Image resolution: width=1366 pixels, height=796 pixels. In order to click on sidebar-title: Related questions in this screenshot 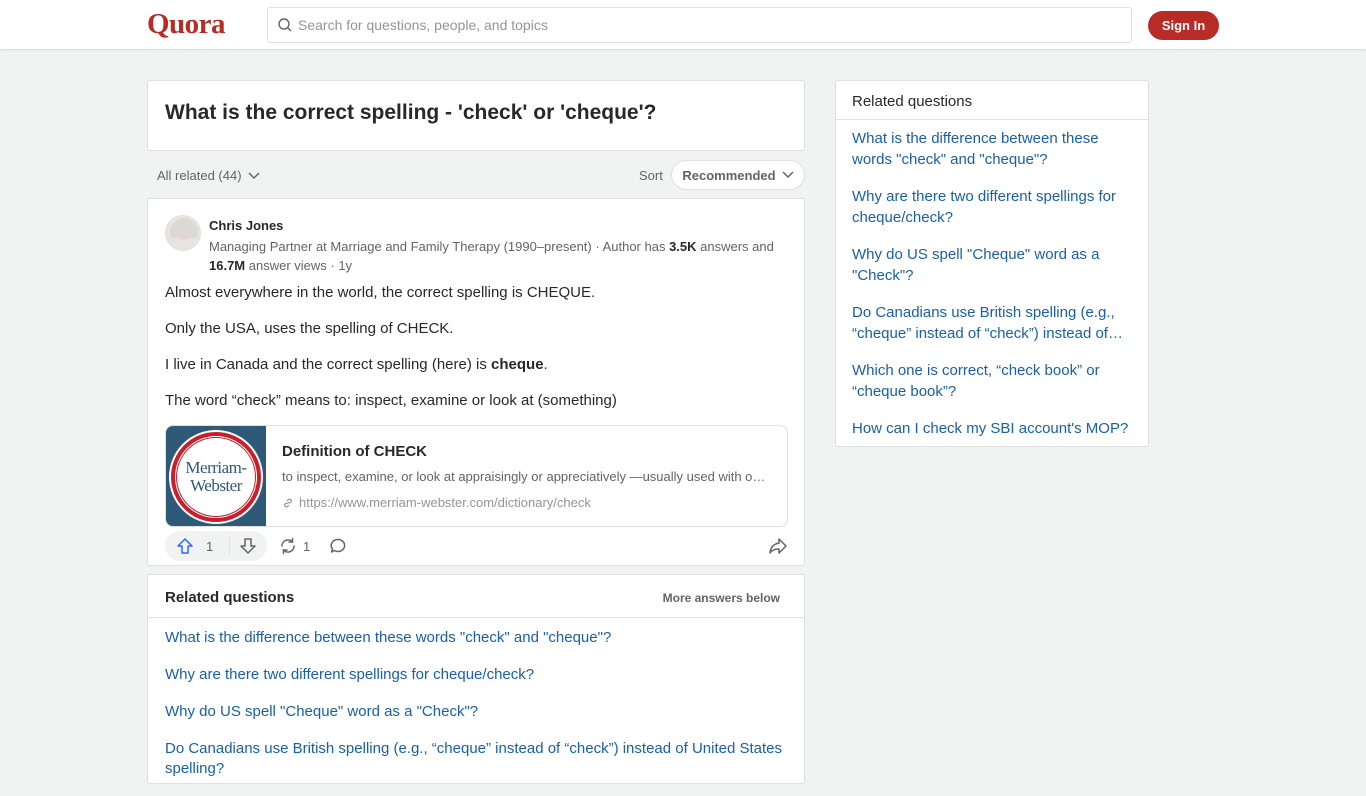, I will do `click(912, 101)`.